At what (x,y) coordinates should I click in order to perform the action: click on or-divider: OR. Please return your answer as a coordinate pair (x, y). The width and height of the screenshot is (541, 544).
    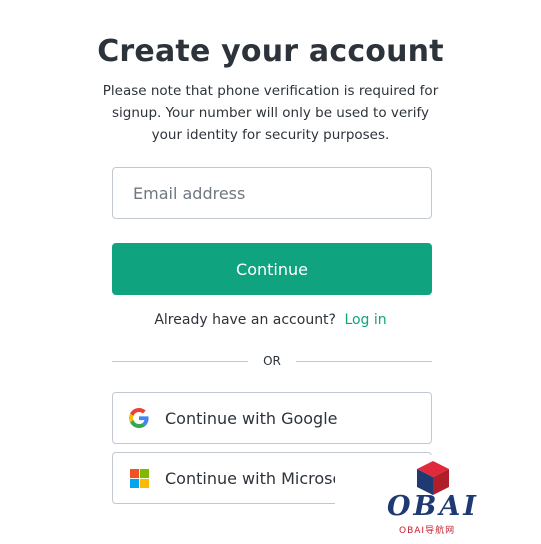
    Looking at the image, I should click on (272, 361).